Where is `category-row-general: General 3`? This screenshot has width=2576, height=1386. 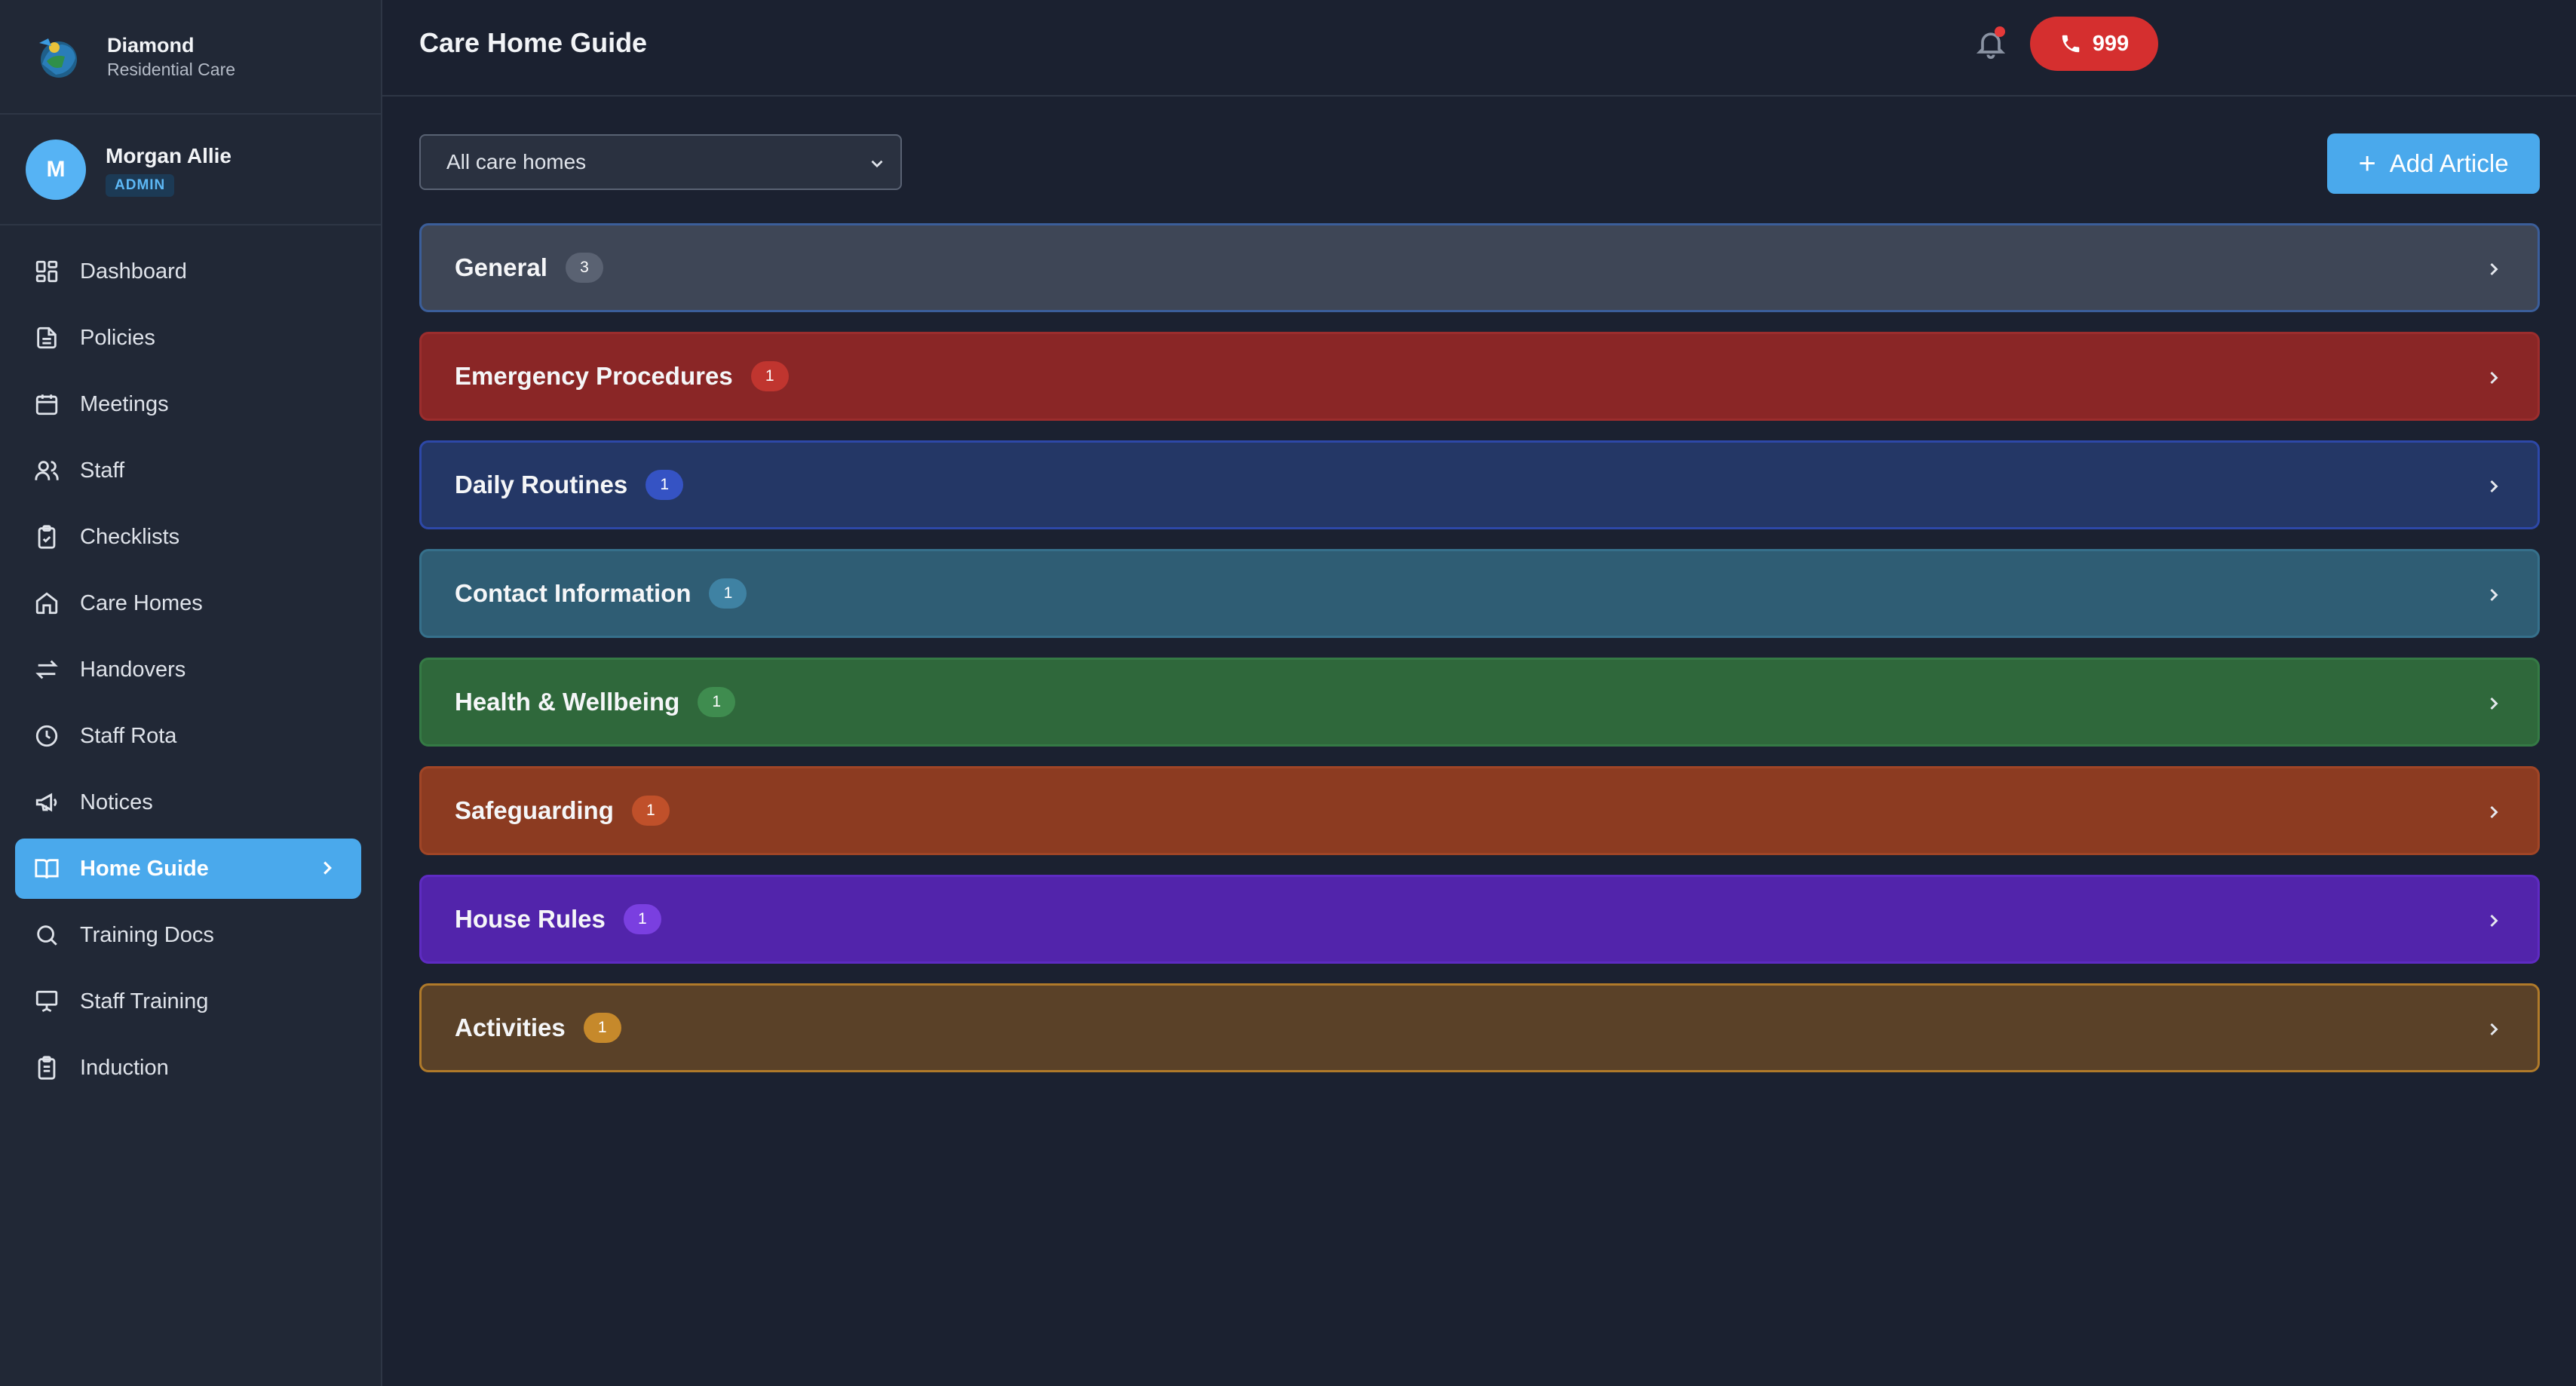
category-row-general: General 3 is located at coordinates (1479, 267).